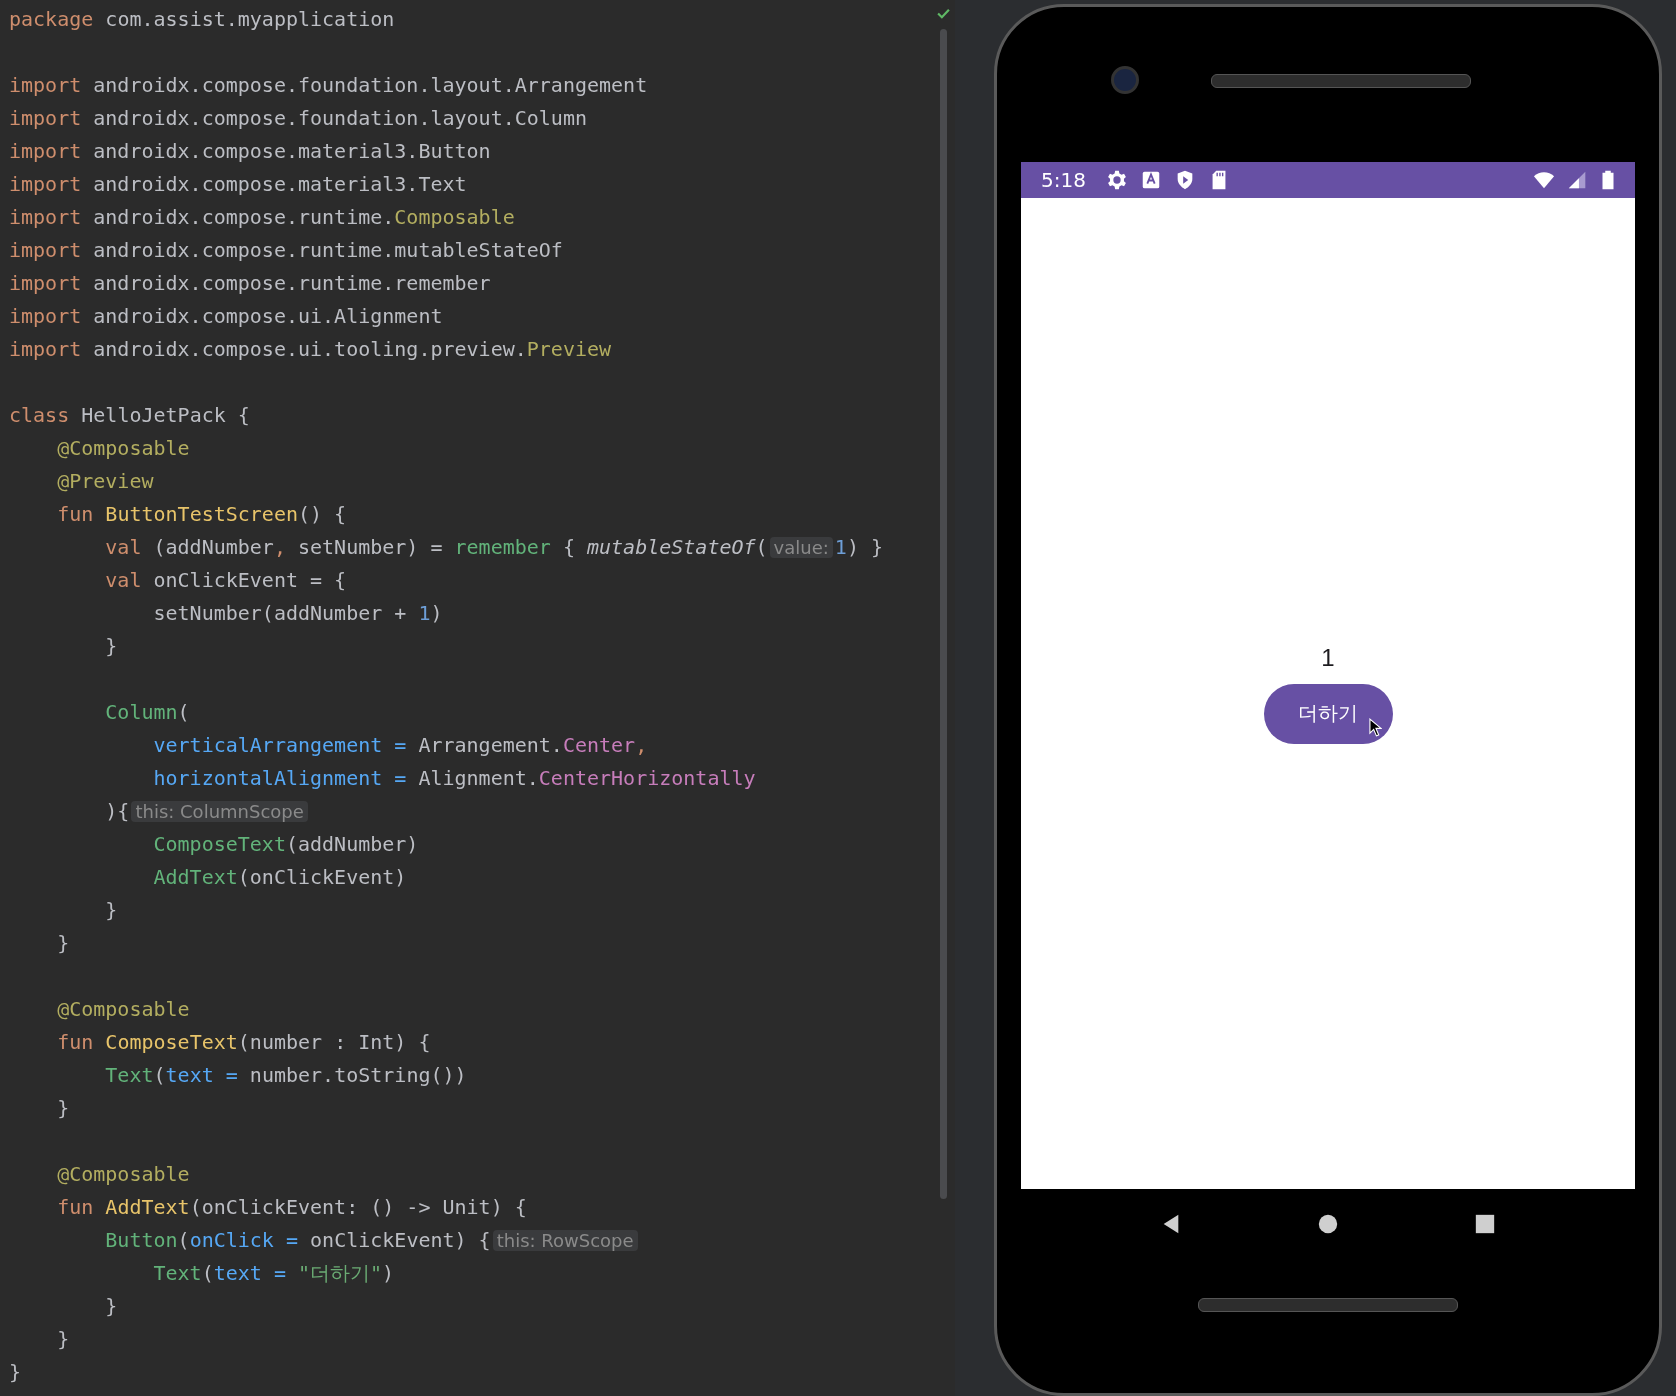  Describe the element at coordinates (147, 712) in the screenshot. I see `code-line: Column(` at that location.